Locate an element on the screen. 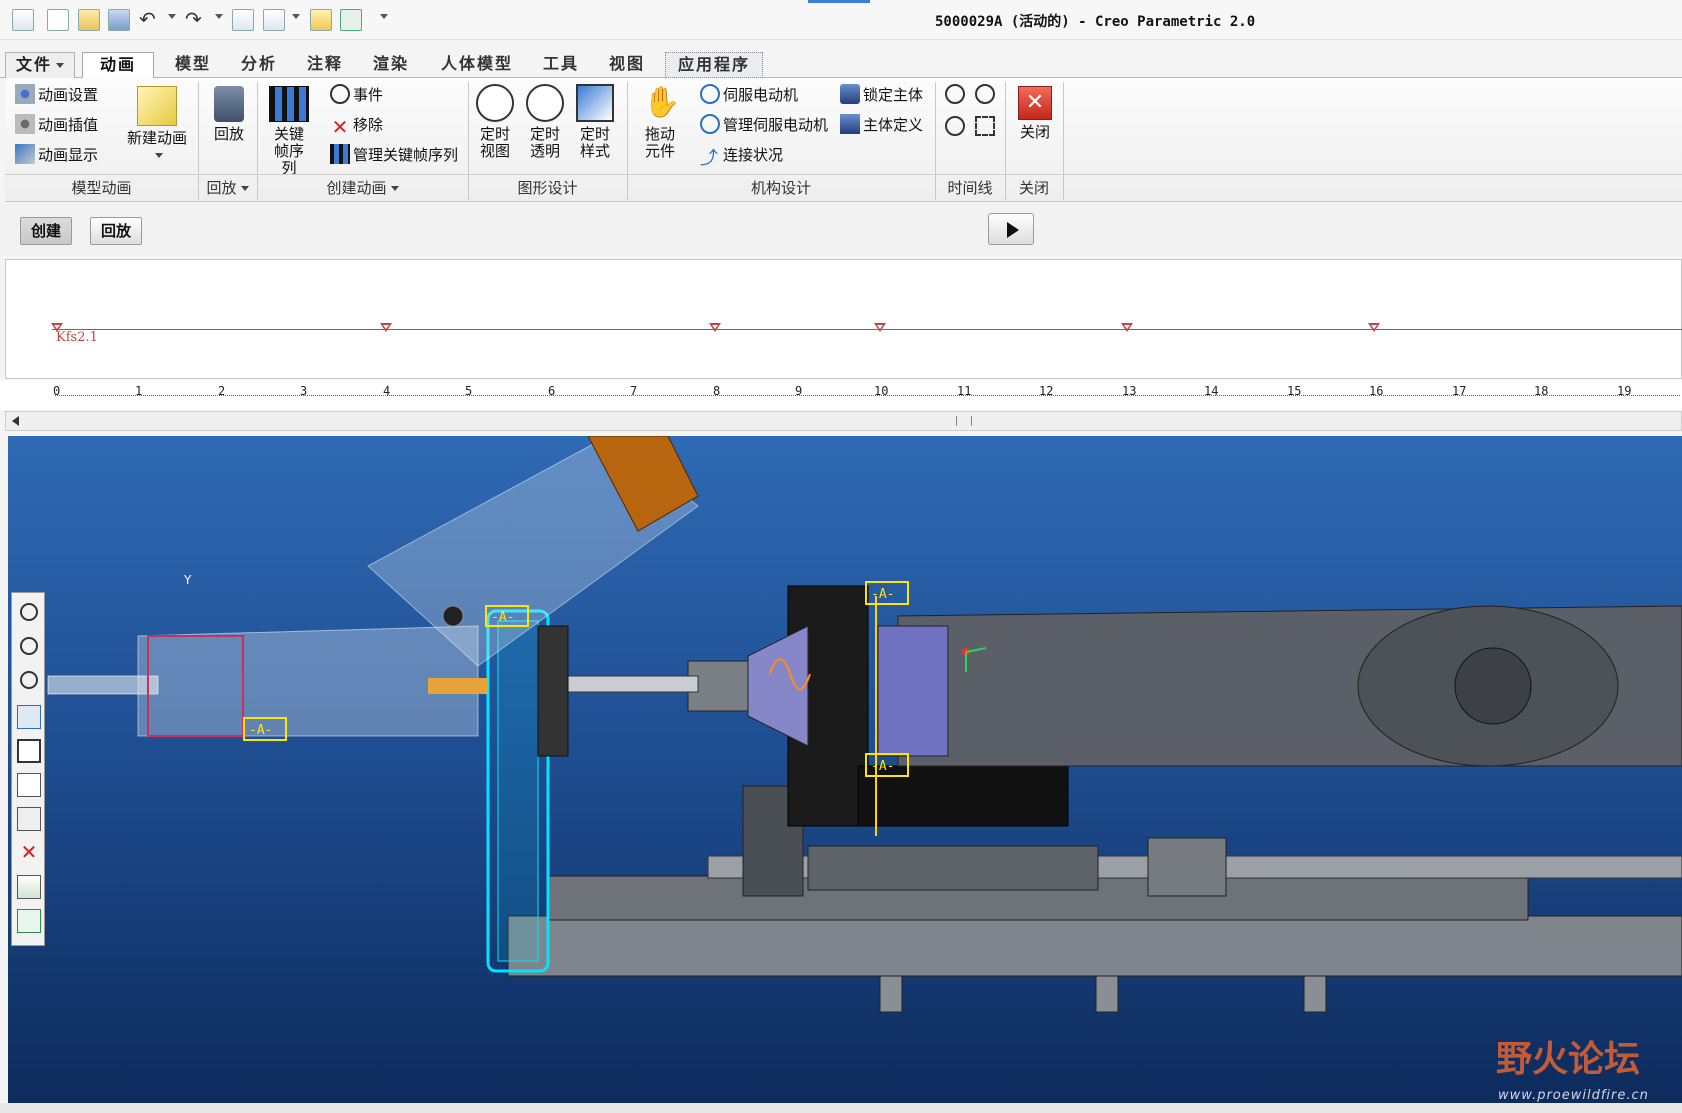  new-animation-icon is located at coordinates (157, 106).